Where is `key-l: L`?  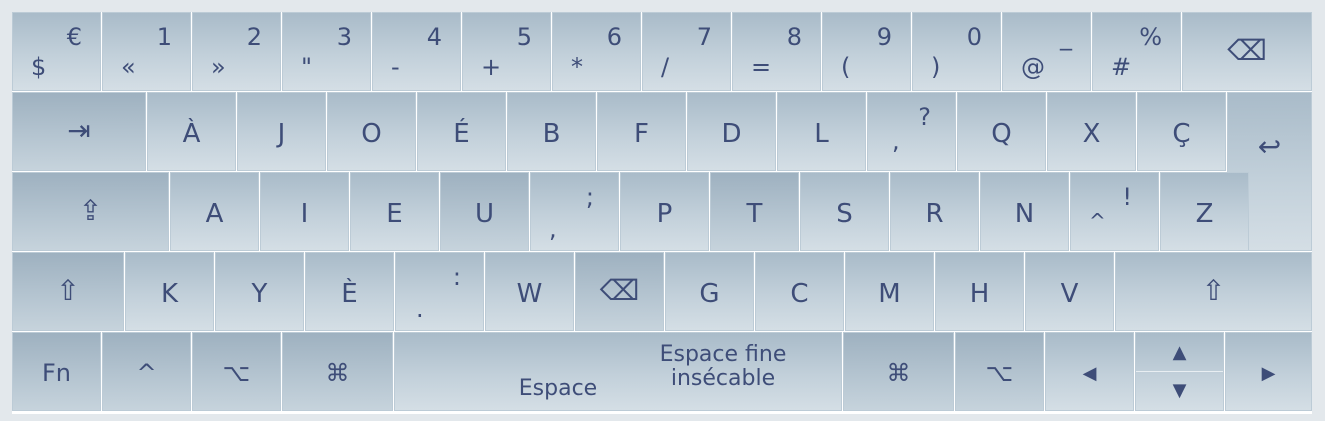
key-l: L is located at coordinates (821, 131).